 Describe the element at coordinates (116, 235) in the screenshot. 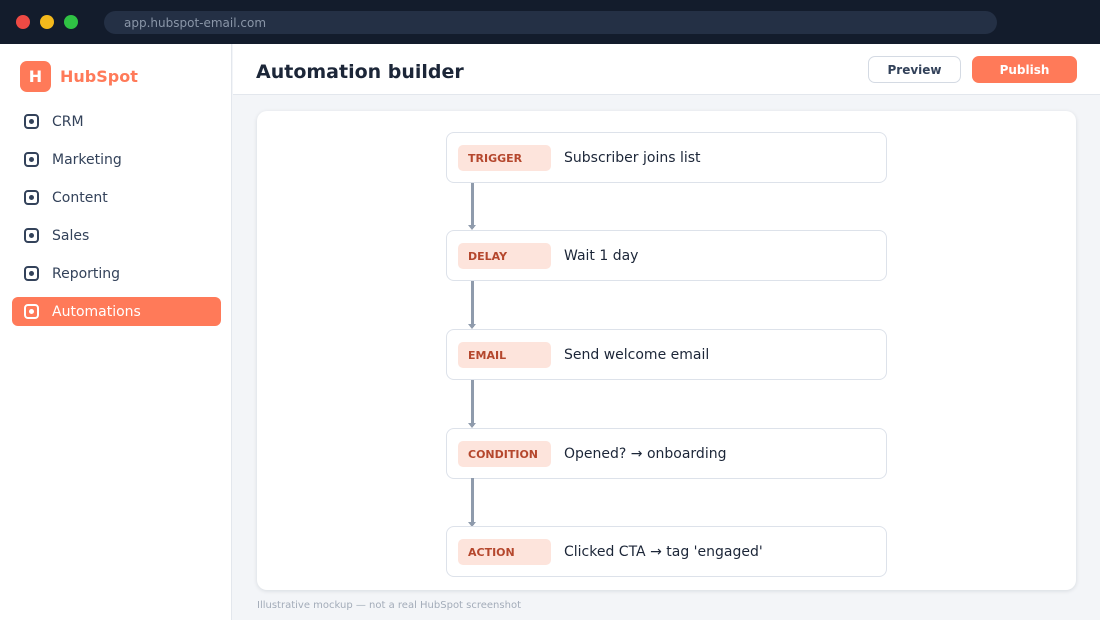

I see `sidebar-item-sales: Sales` at that location.